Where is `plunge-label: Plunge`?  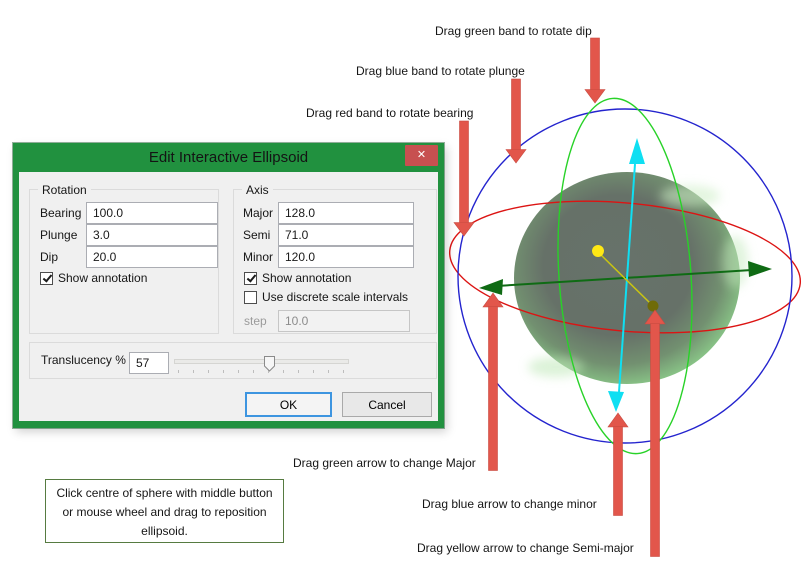 plunge-label: Plunge is located at coordinates (59, 235).